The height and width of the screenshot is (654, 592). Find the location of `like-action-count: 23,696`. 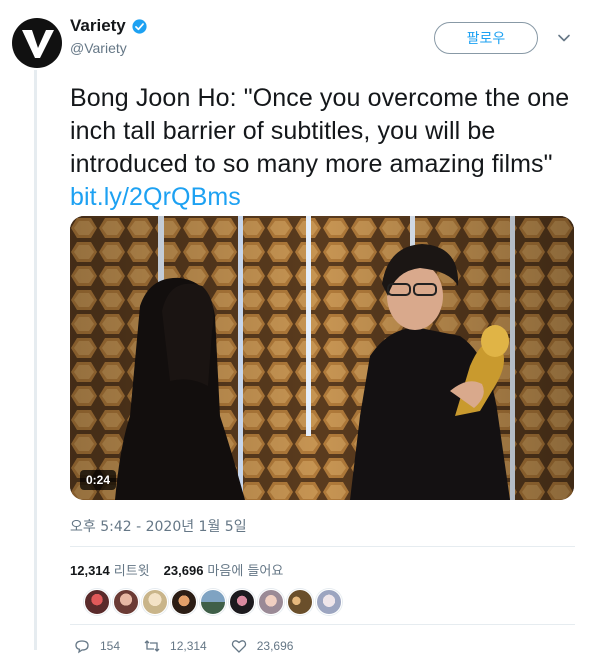

like-action-count: 23,696 is located at coordinates (275, 646).